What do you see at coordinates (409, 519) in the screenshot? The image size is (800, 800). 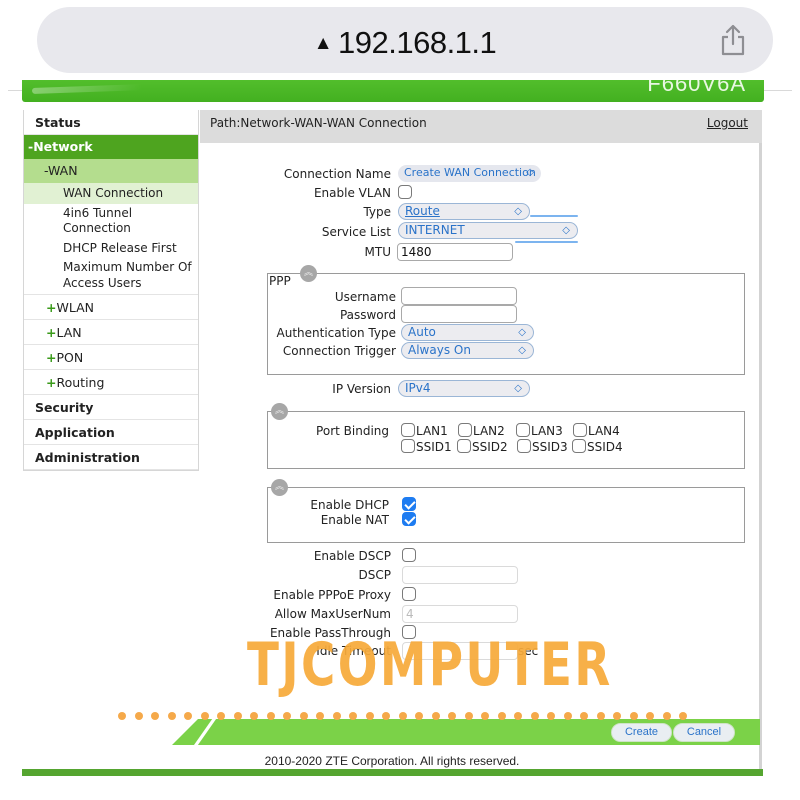 I see `enable-nat-checkbox` at bounding box center [409, 519].